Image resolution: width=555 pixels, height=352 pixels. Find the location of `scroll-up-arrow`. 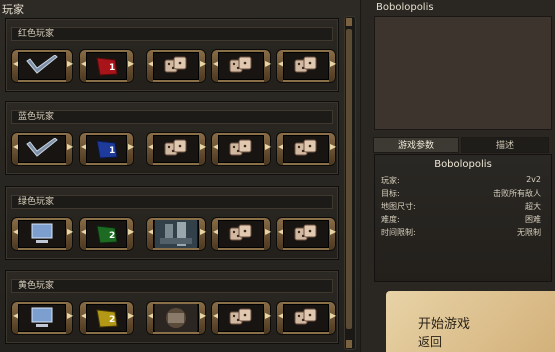

scroll-up-arrow is located at coordinates (349, 22).